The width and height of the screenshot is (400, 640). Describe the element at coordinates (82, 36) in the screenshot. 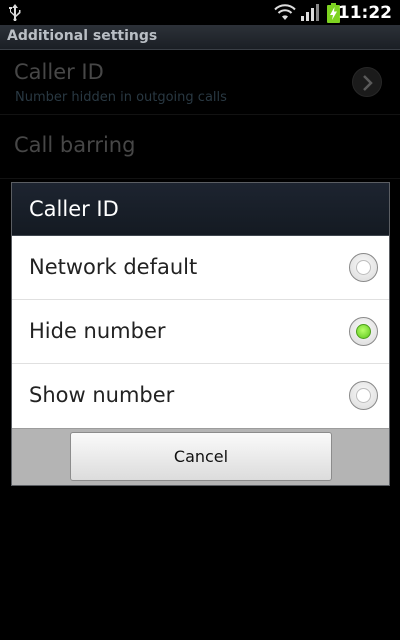

I see `screen-title: Additional settings` at that location.